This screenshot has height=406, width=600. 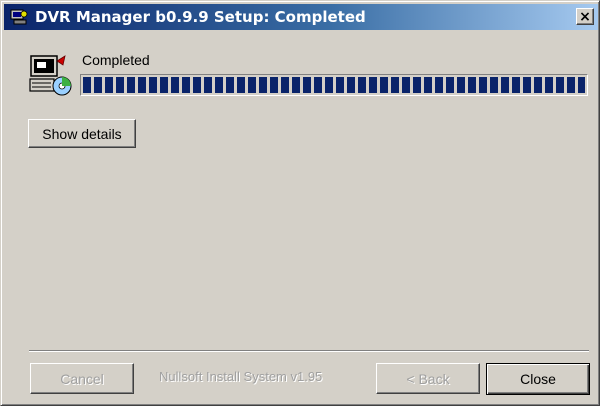 I want to click on close-button: Close, so click(x=538, y=379).